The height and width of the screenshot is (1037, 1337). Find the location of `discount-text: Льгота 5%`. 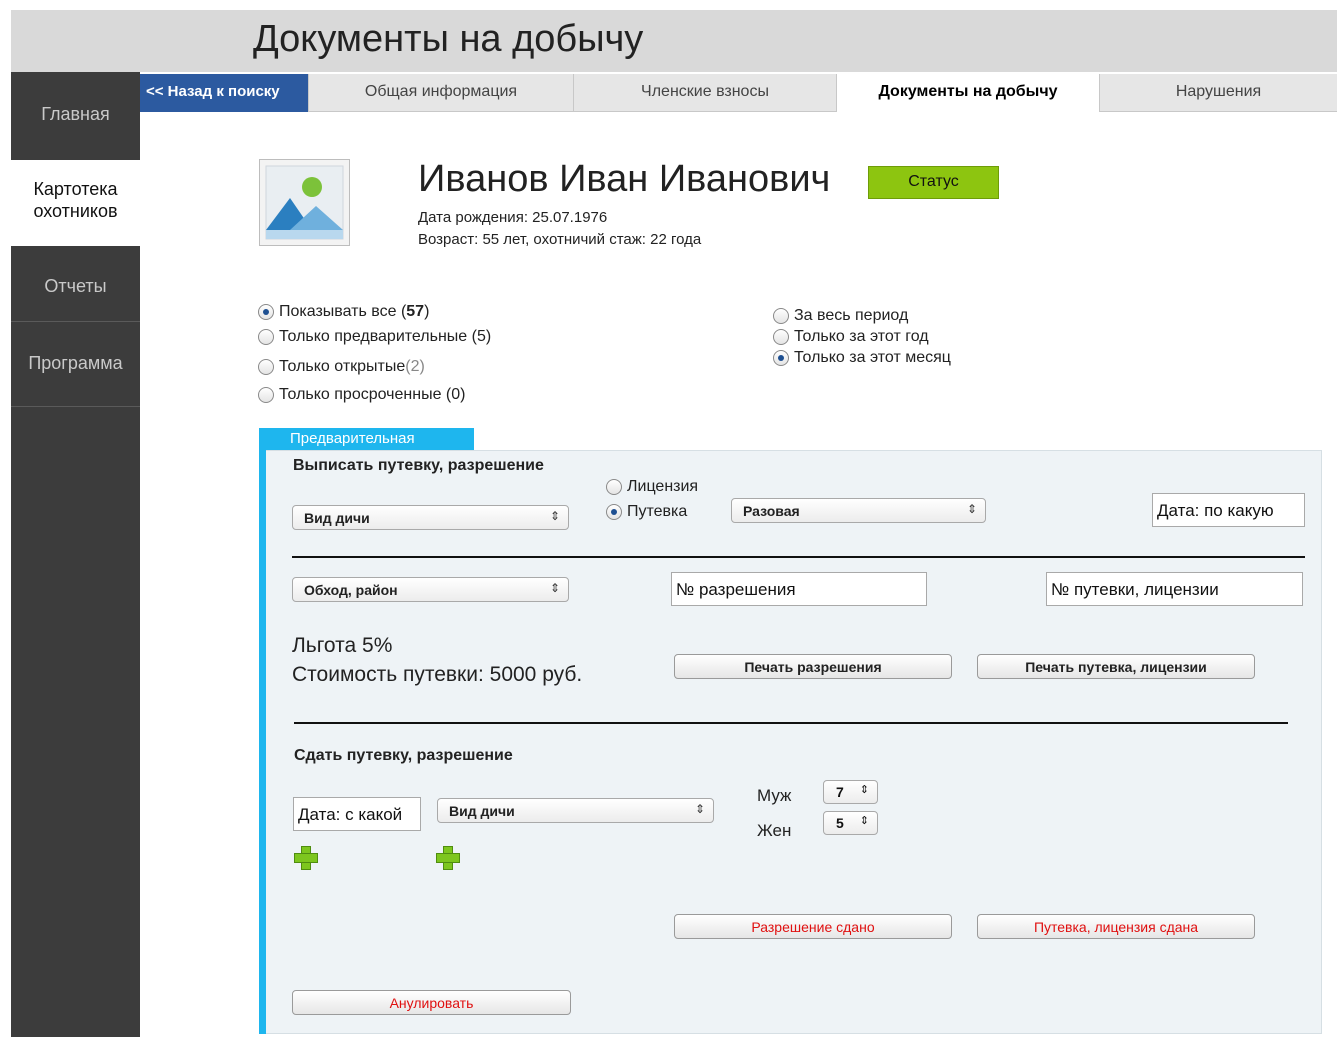

discount-text: Льгота 5% is located at coordinates (342, 645).